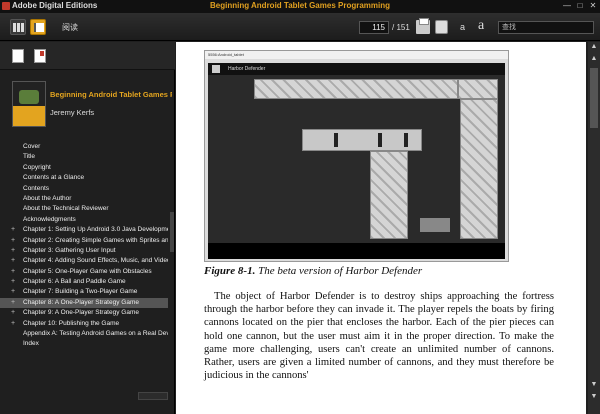 The image size is (600, 414). Describe the element at coordinates (478, 89) in the screenshot. I see `crate-top-right` at that location.